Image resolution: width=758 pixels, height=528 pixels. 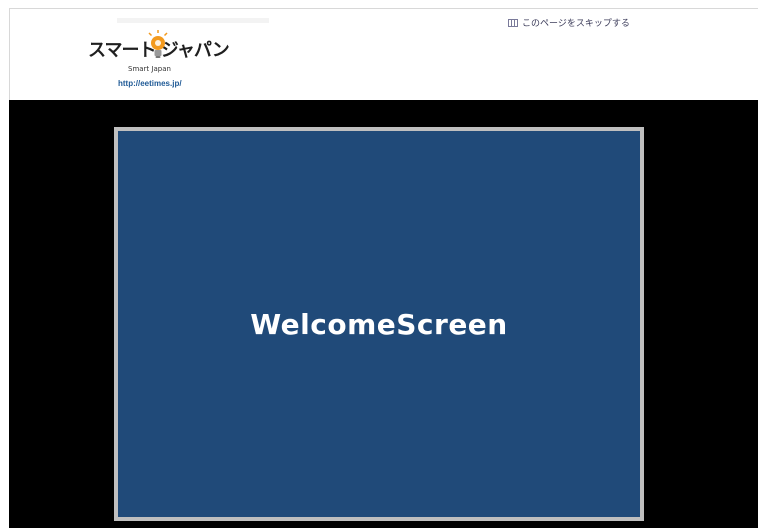 I want to click on welcome-screen-label: WelcomeScreen, so click(x=379, y=324).